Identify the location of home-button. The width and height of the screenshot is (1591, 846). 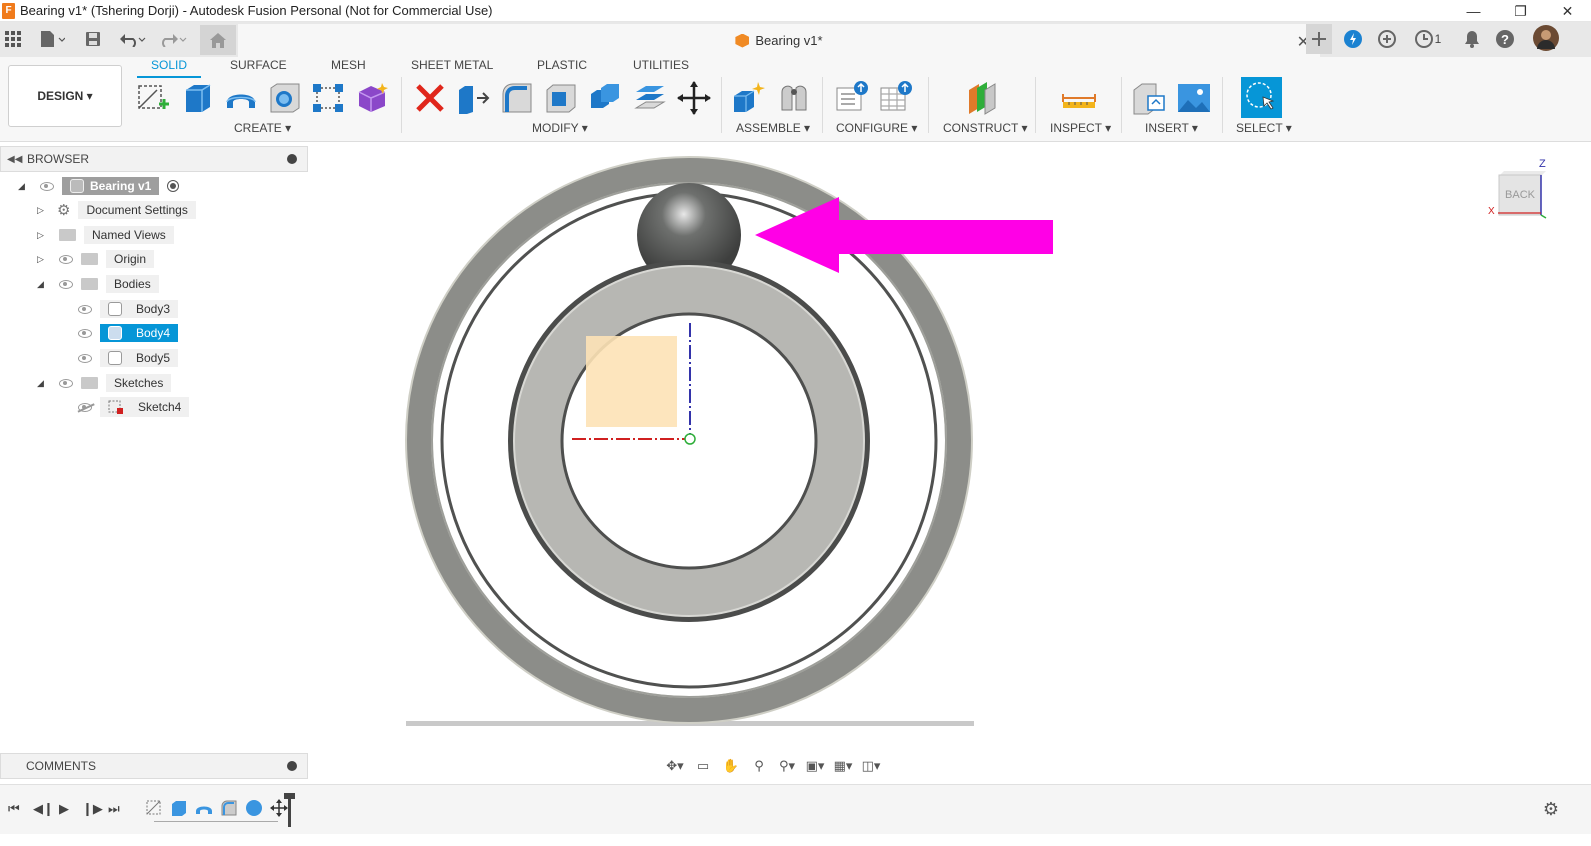
(218, 40).